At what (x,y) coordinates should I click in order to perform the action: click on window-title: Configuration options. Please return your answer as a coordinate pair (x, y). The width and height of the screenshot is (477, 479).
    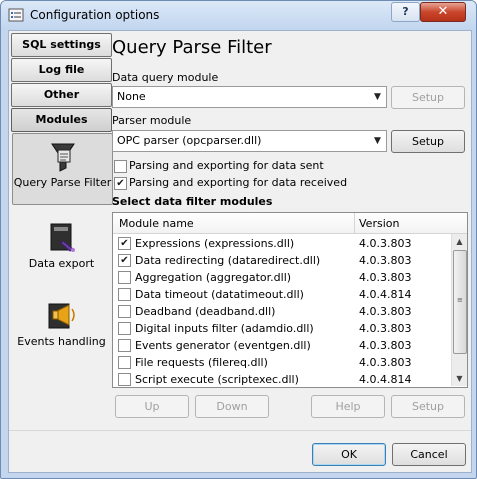
    Looking at the image, I should click on (95, 15).